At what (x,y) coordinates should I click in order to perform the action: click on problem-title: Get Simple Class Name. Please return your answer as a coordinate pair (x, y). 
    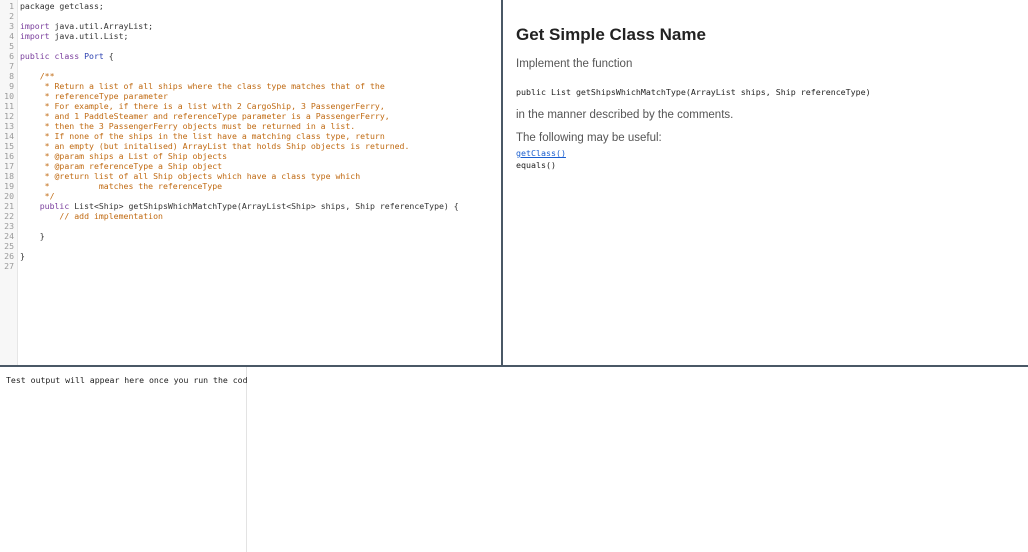
    Looking at the image, I should click on (611, 34).